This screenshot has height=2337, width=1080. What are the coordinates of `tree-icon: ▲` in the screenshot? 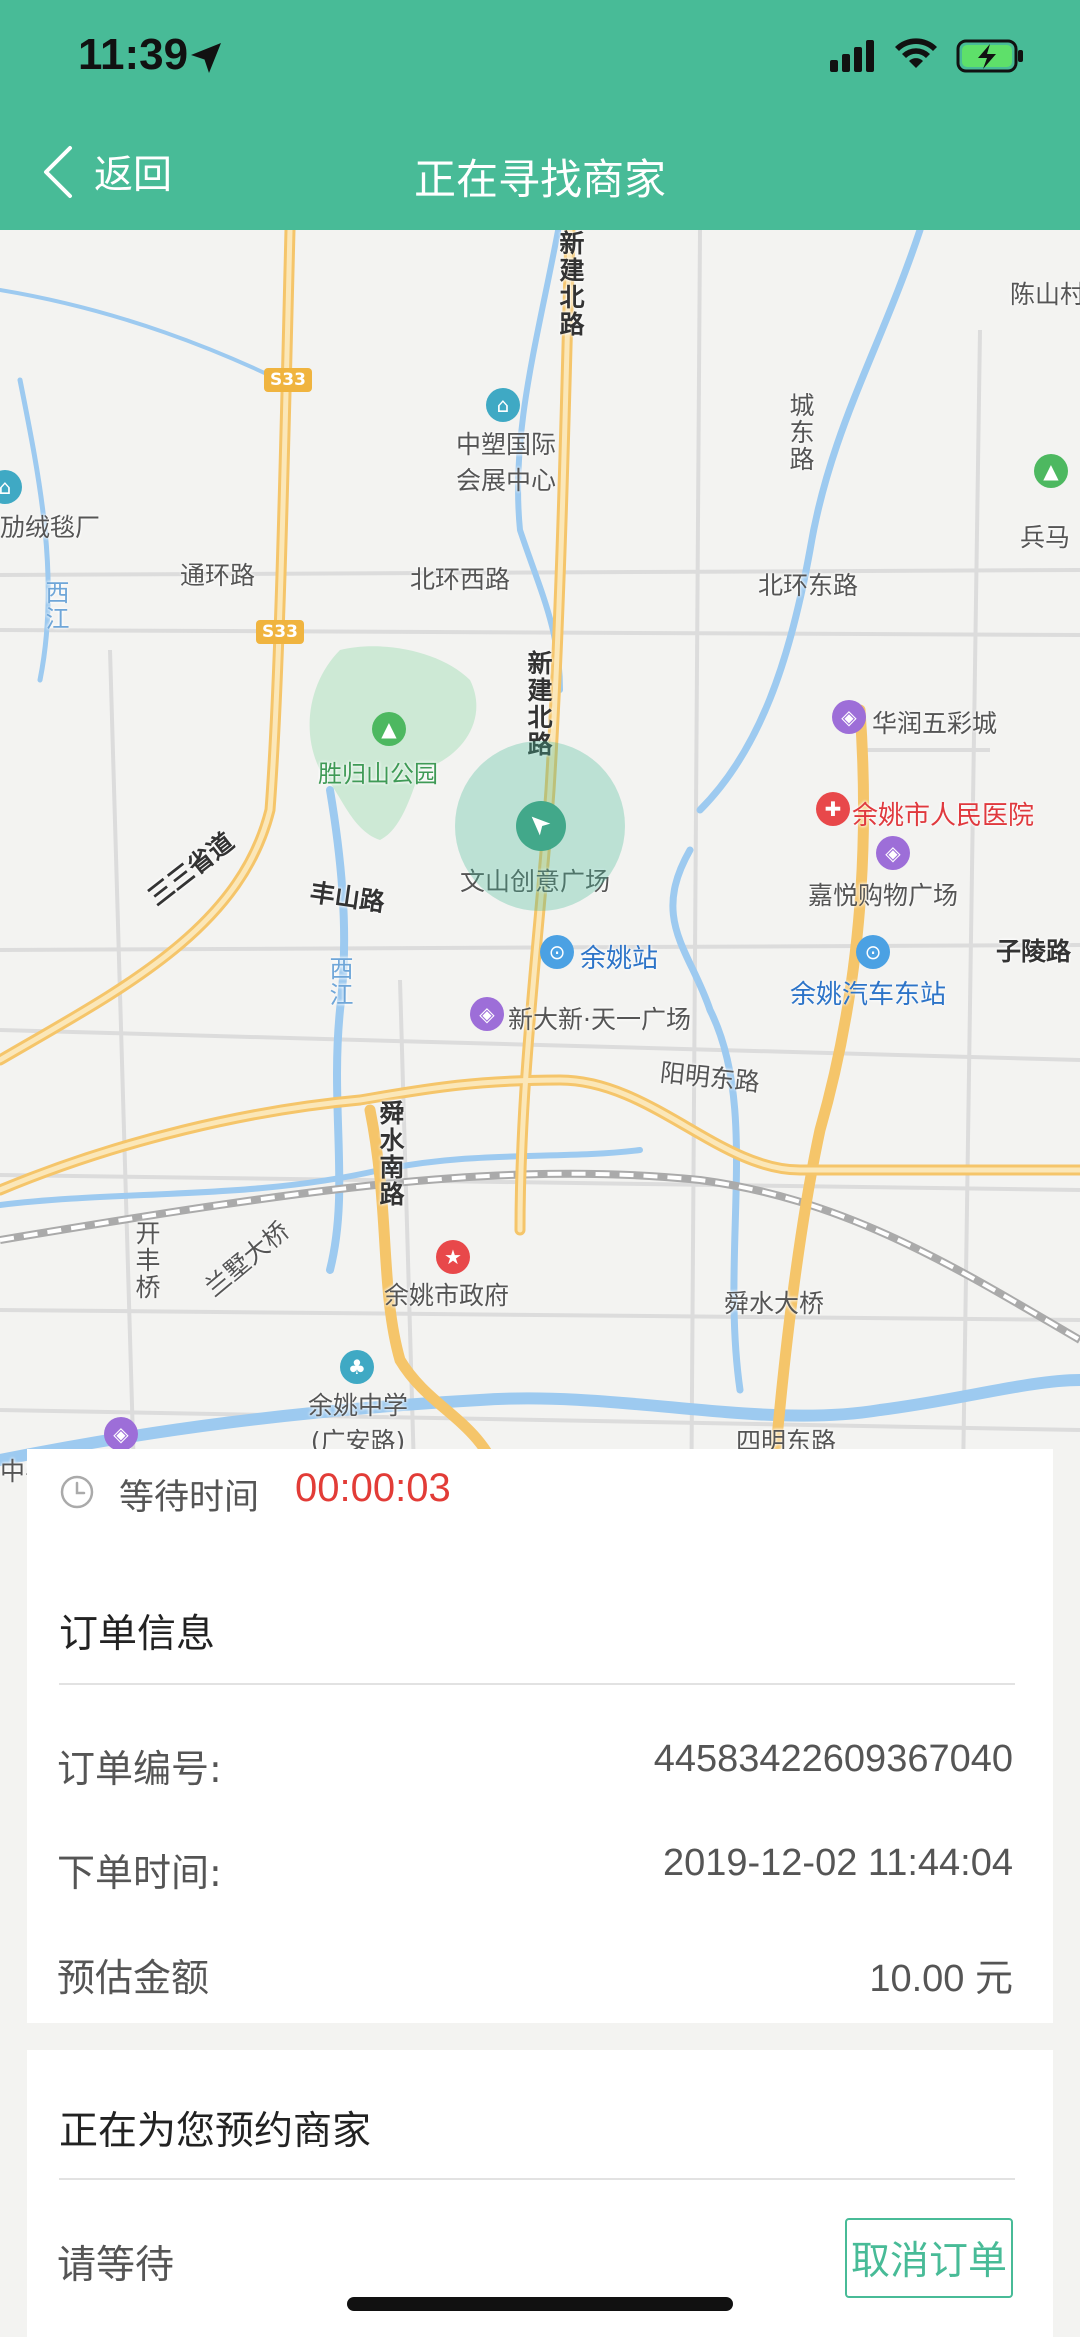 It's located at (1051, 471).